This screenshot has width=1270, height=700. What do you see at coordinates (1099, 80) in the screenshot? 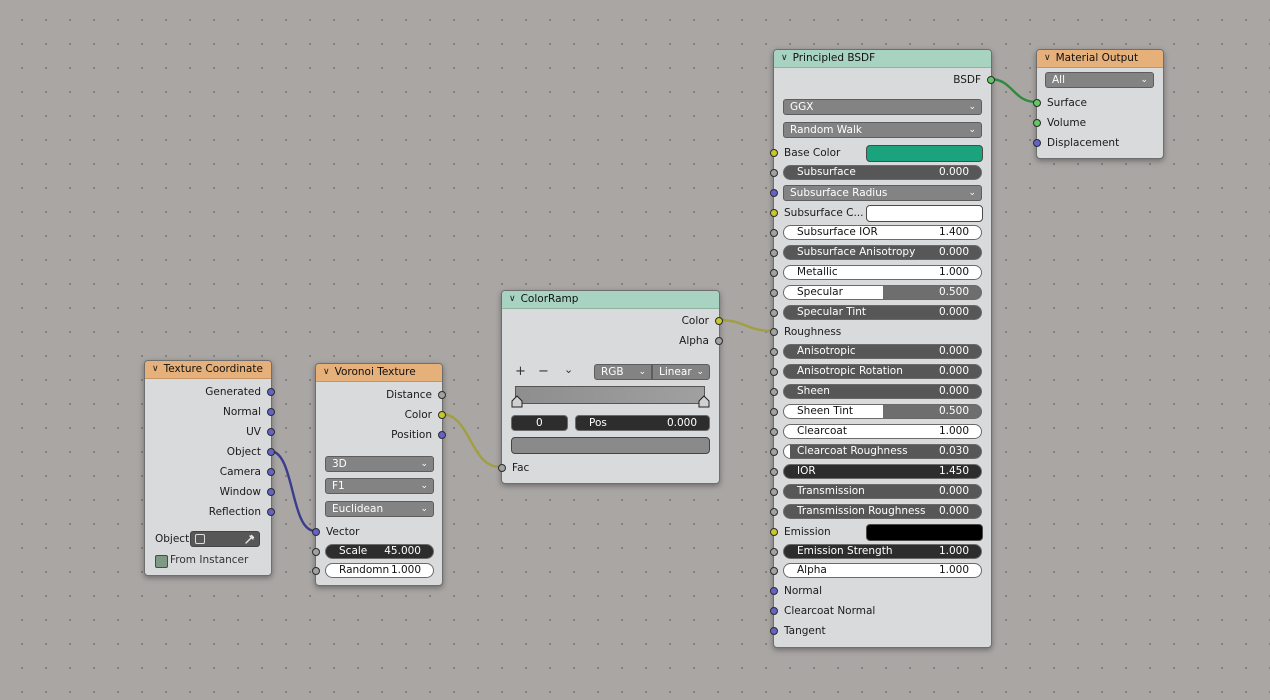
I see `render-target-dropdown: All ⌄` at bounding box center [1099, 80].